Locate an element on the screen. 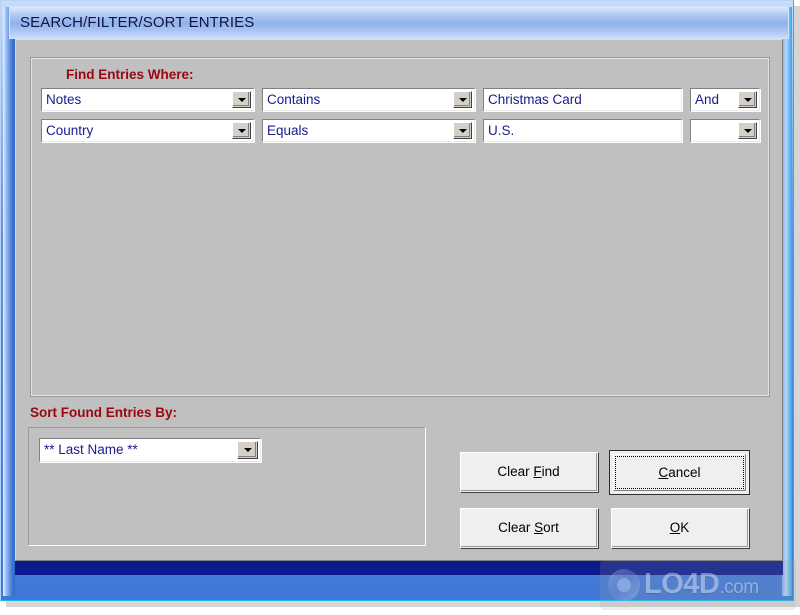  find-entries-group-label: Find Entries Where: is located at coordinates (130, 75).